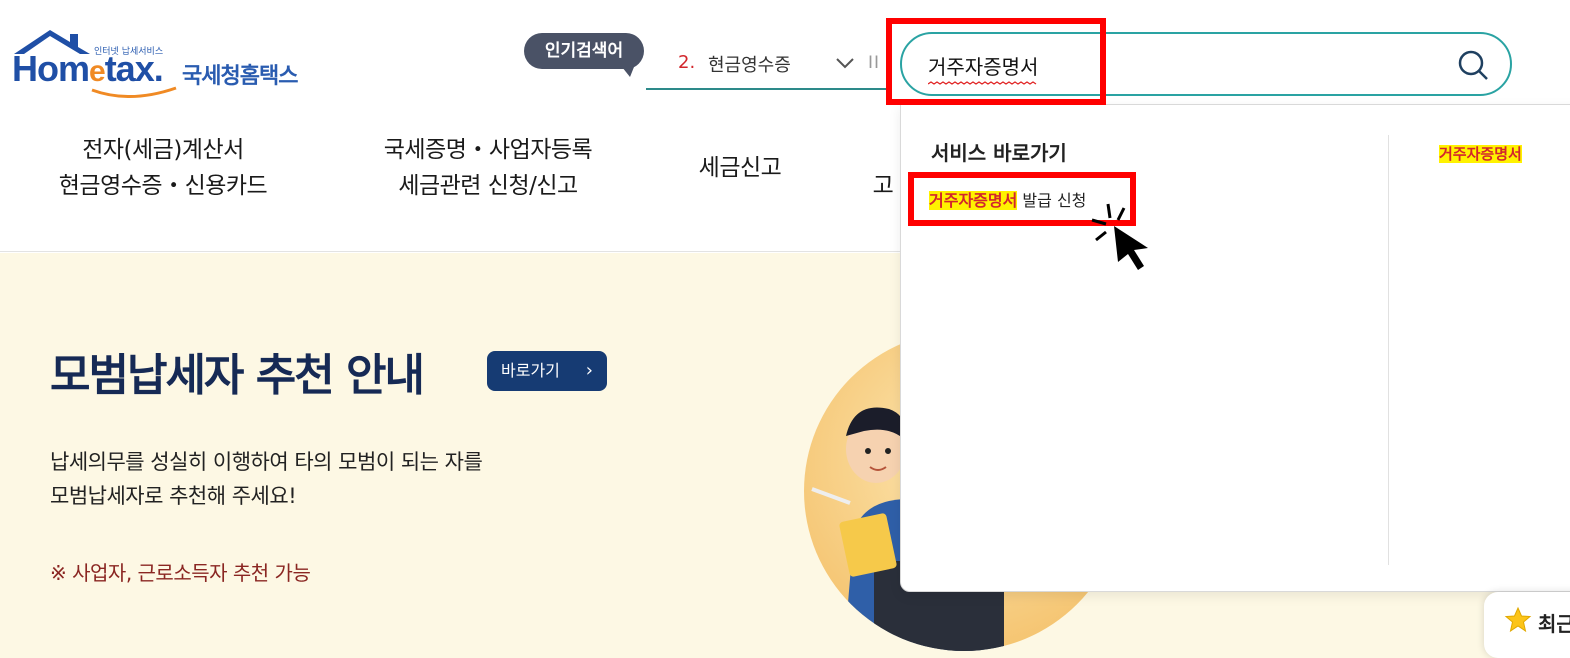 Image resolution: width=1570 pixels, height=658 pixels. I want to click on nav-item-label: 현금영수증・신용카드, so click(163, 186).